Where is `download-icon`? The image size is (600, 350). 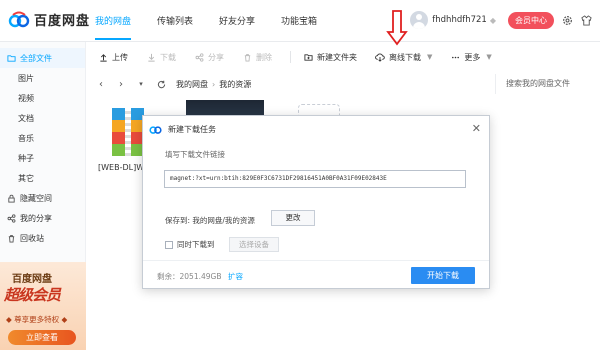 download-icon is located at coordinates (151, 57).